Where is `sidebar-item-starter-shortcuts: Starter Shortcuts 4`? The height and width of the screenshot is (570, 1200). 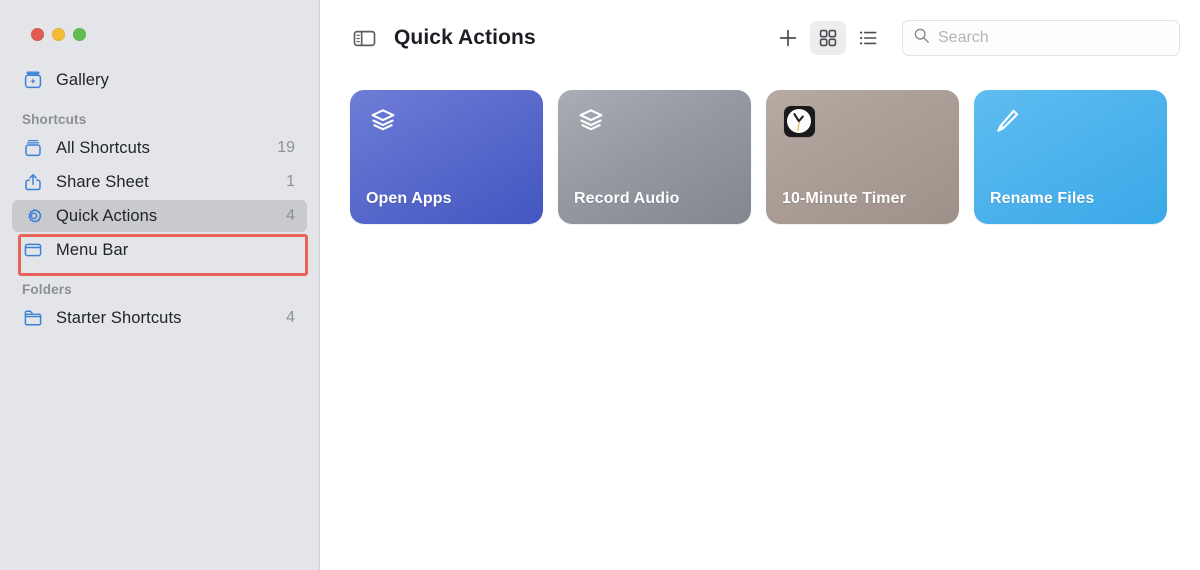
sidebar-item-starter-shortcuts: Starter Shortcuts 4 is located at coordinates (159, 318).